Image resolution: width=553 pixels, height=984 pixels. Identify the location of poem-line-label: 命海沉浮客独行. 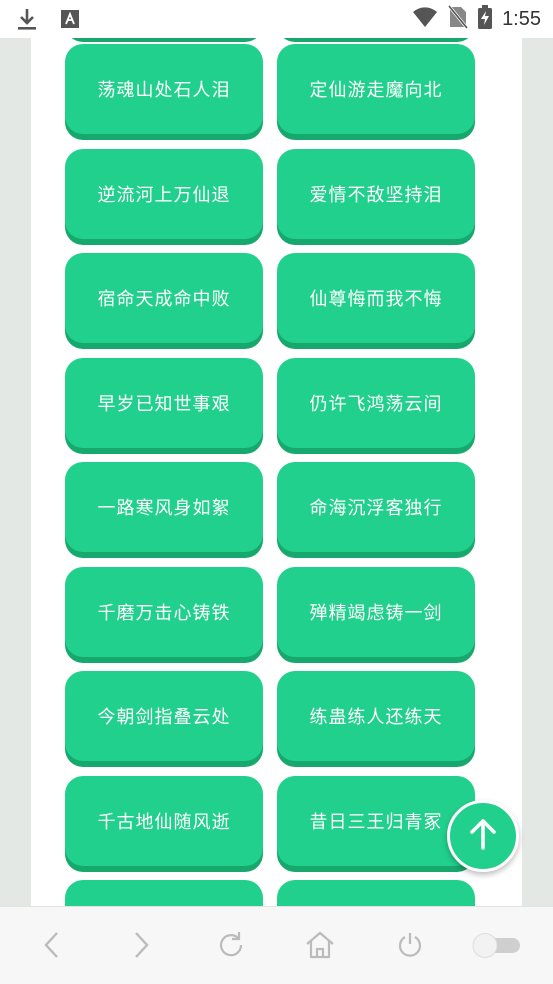
(376, 508).